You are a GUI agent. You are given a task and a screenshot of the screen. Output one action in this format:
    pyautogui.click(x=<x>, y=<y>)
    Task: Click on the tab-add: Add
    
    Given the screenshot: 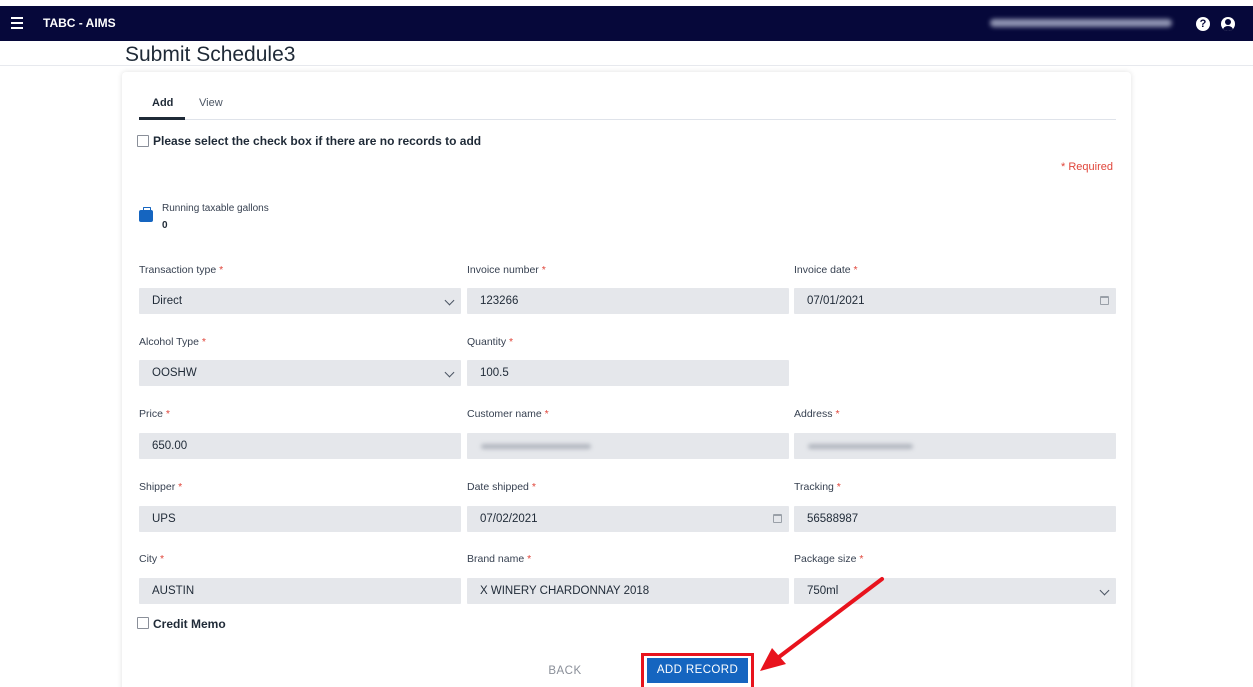 What is the action you would take?
    pyautogui.click(x=162, y=103)
    